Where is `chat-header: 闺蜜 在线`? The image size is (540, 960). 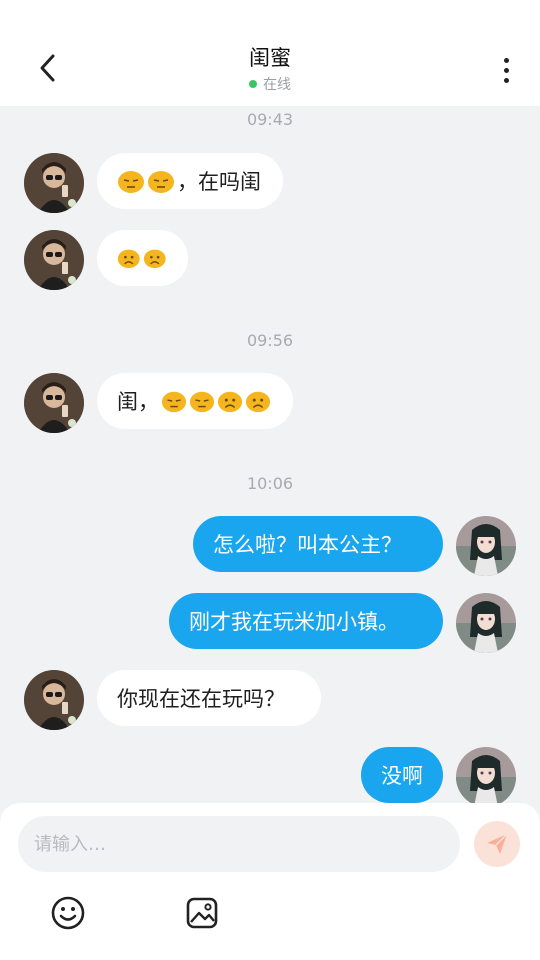
chat-header: 闺蜜 在线 is located at coordinates (270, 53).